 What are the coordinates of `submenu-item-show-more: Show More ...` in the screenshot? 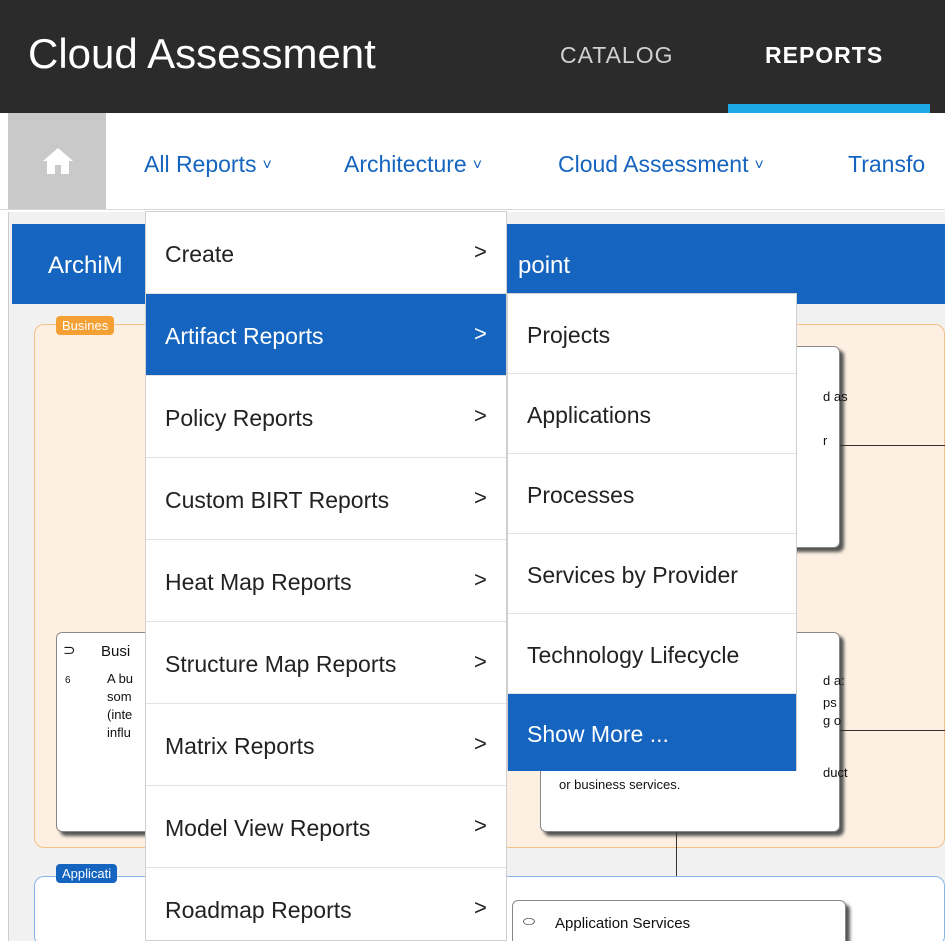 It's located at (652, 732).